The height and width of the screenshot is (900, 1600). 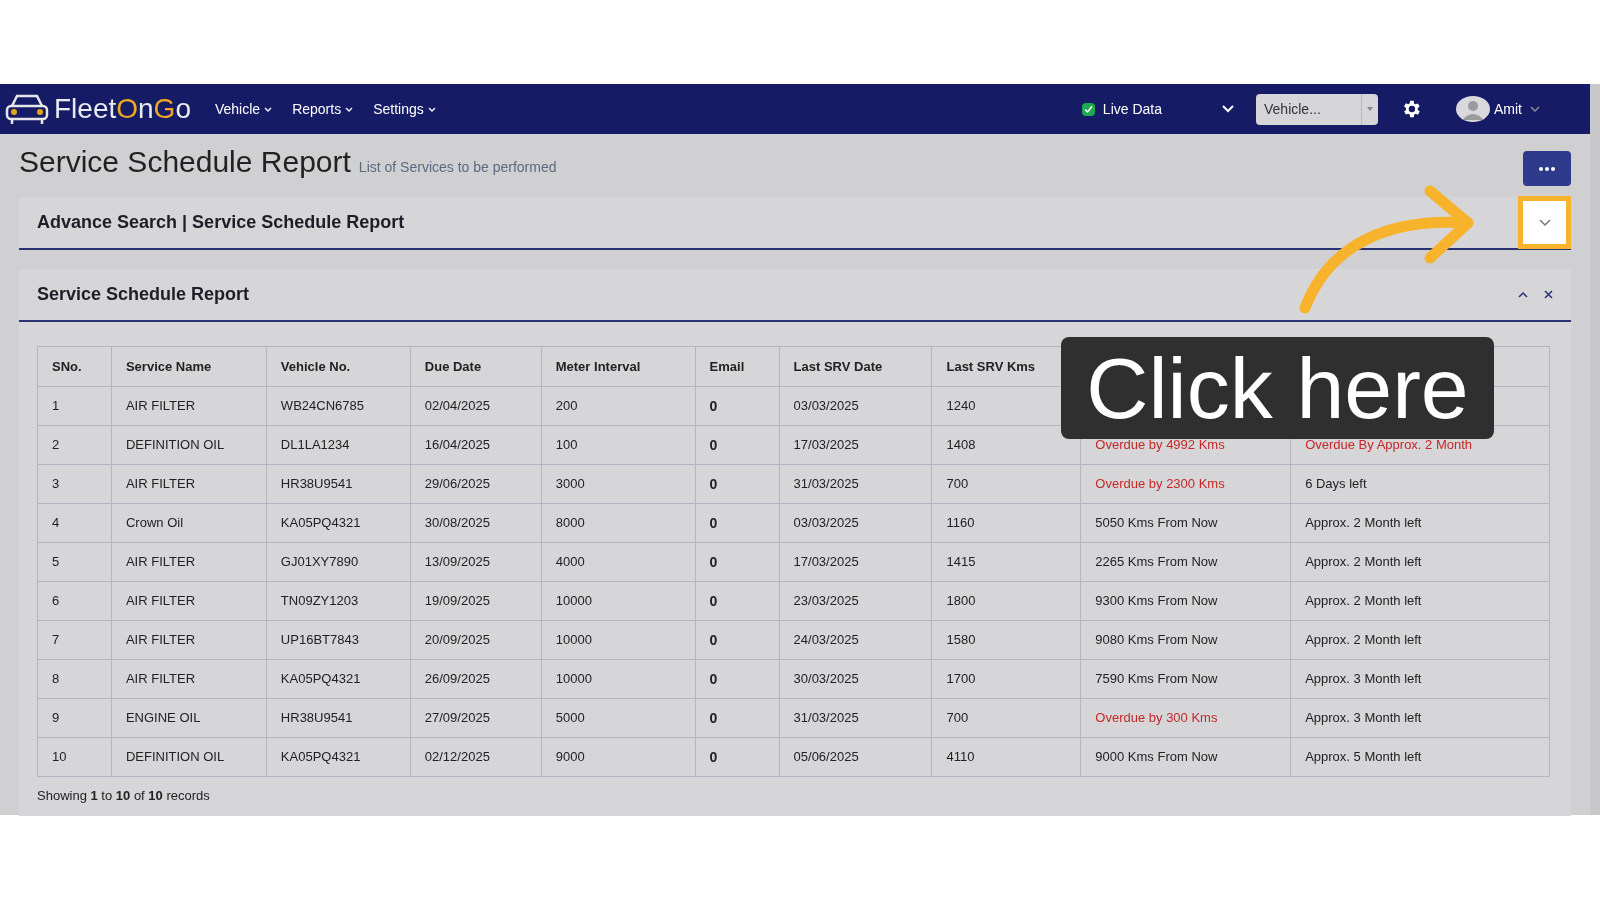 What do you see at coordinates (476, 484) in the screenshot?
I see `table-cell: 29/06/2025` at bounding box center [476, 484].